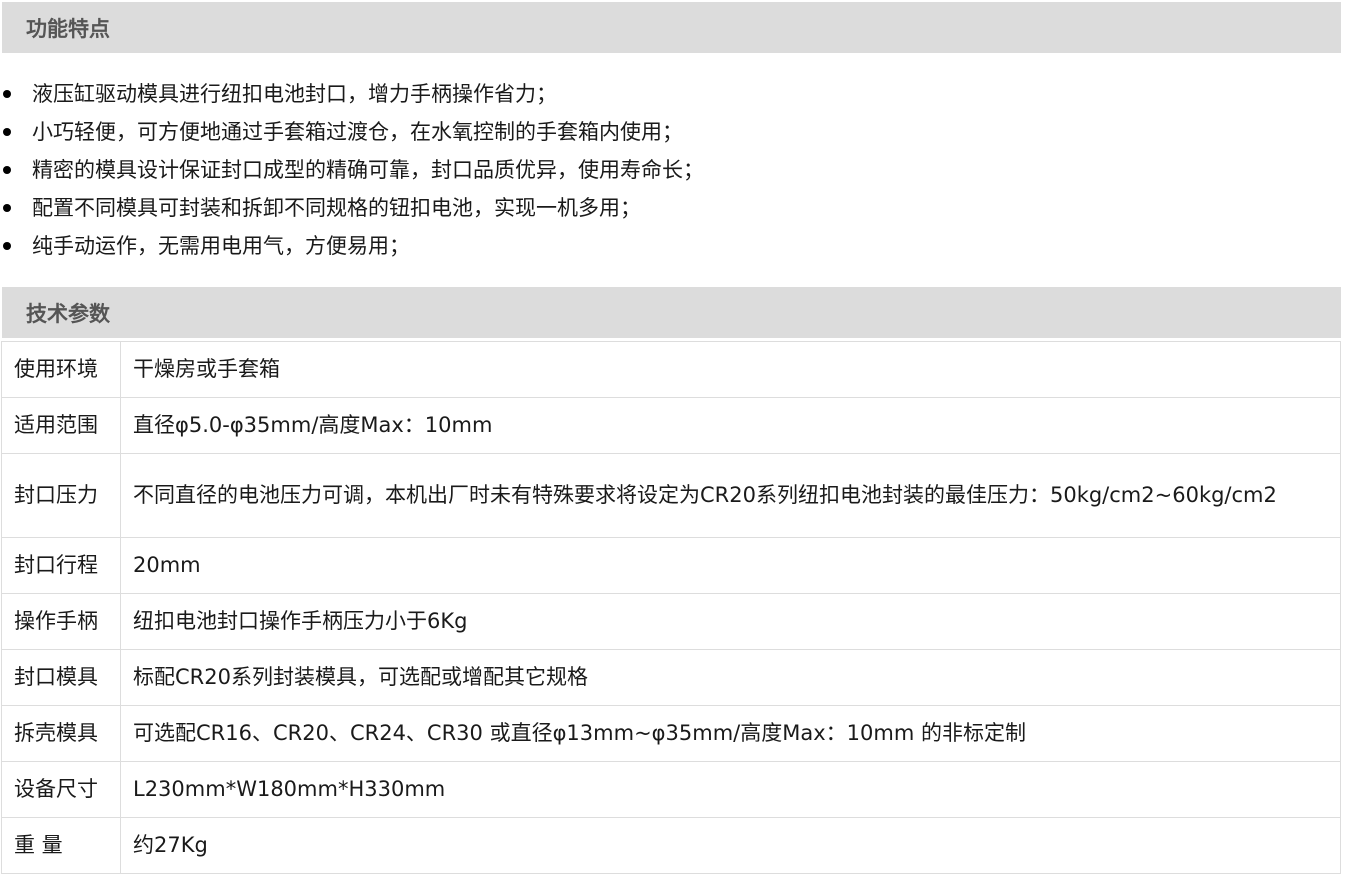  What do you see at coordinates (730, 677) in the screenshot?
I see `spec-value: 标配CR20系列封装模具，可选配或增配其它规格` at bounding box center [730, 677].